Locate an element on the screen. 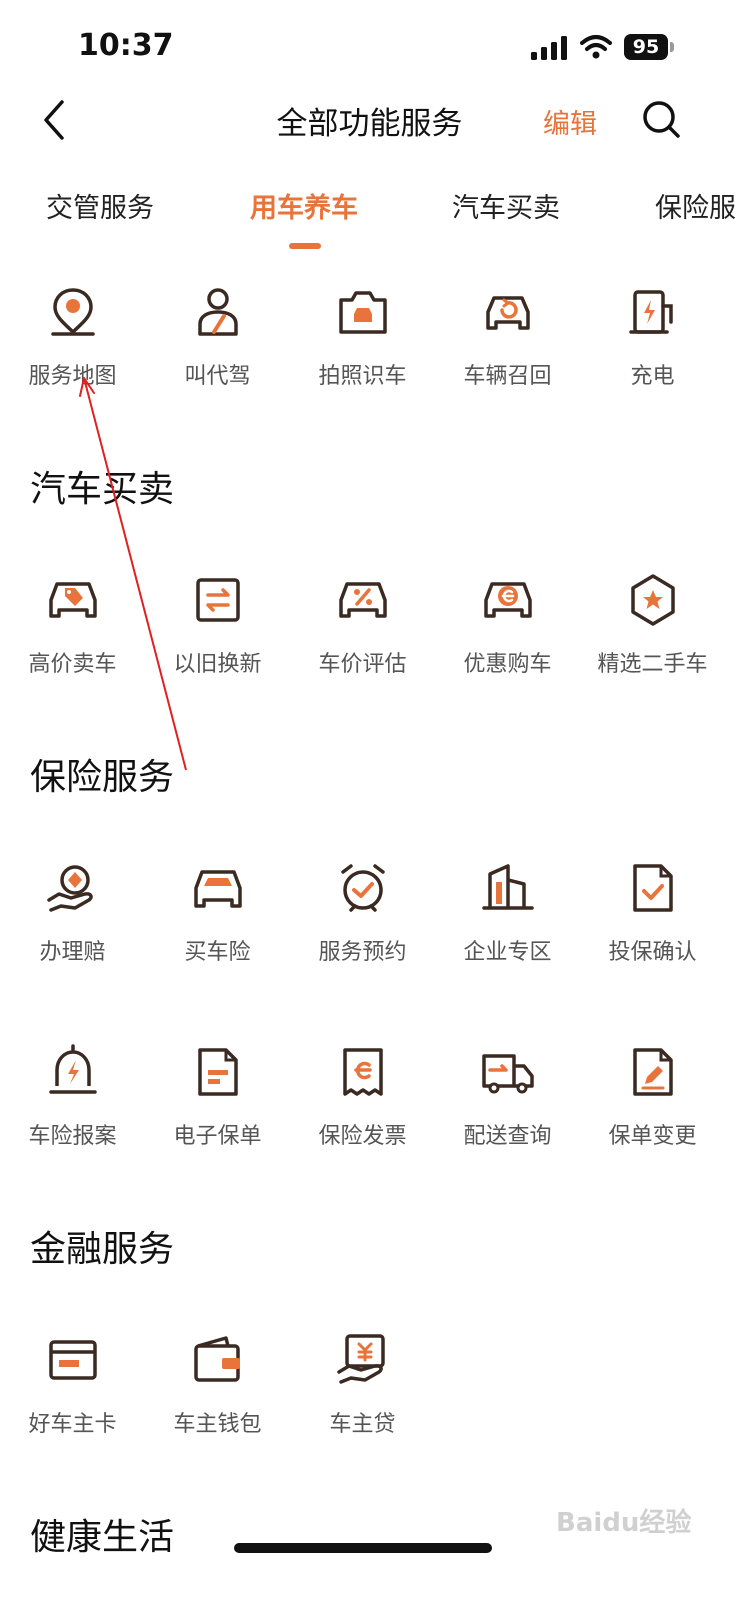 The image size is (739, 1600). item-label: 以旧换新 is located at coordinates (217, 664).